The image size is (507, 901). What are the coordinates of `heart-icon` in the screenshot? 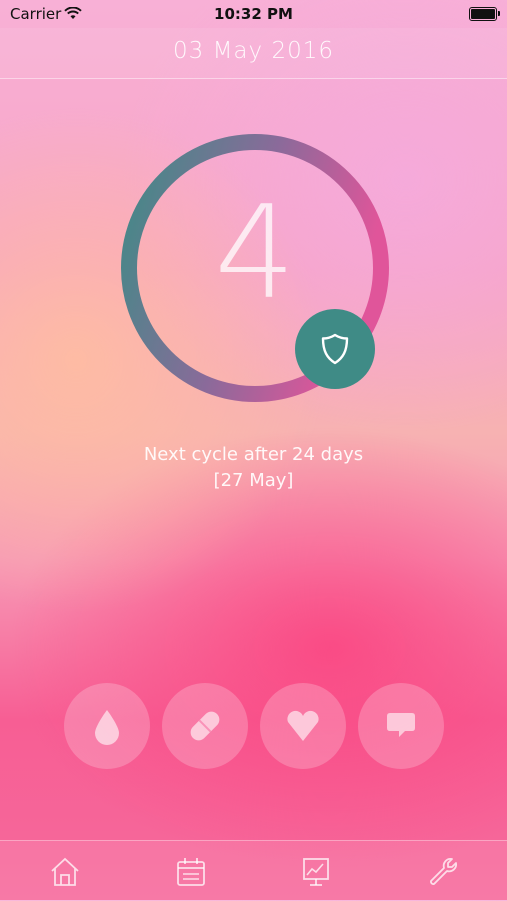 It's located at (303, 725).